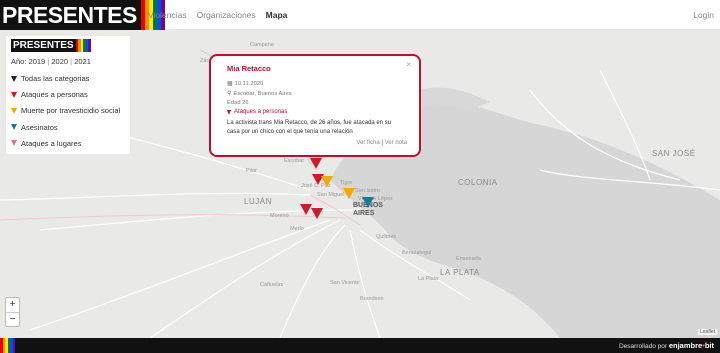  What do you see at coordinates (277, 15) in the screenshot?
I see `nav-mapa: Mapa` at bounding box center [277, 15].